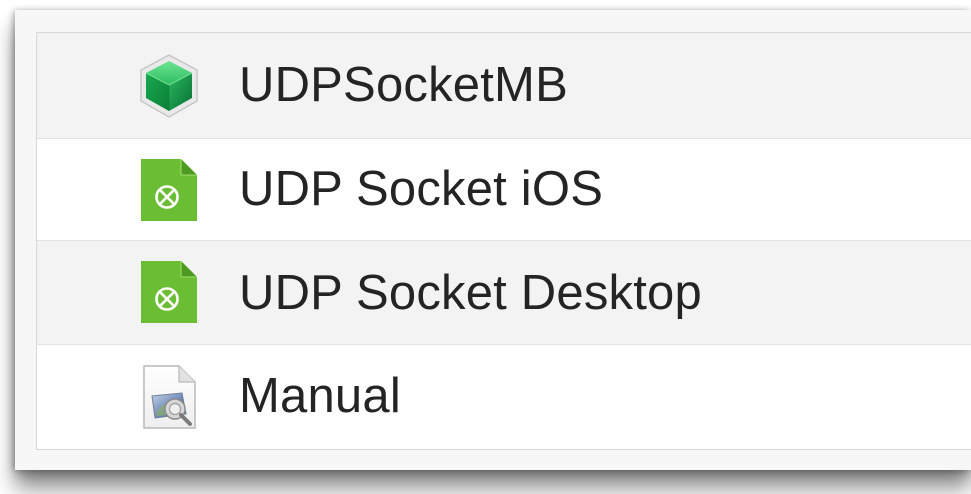  Describe the element at coordinates (320, 396) in the screenshot. I see `item-label: Manual` at that location.